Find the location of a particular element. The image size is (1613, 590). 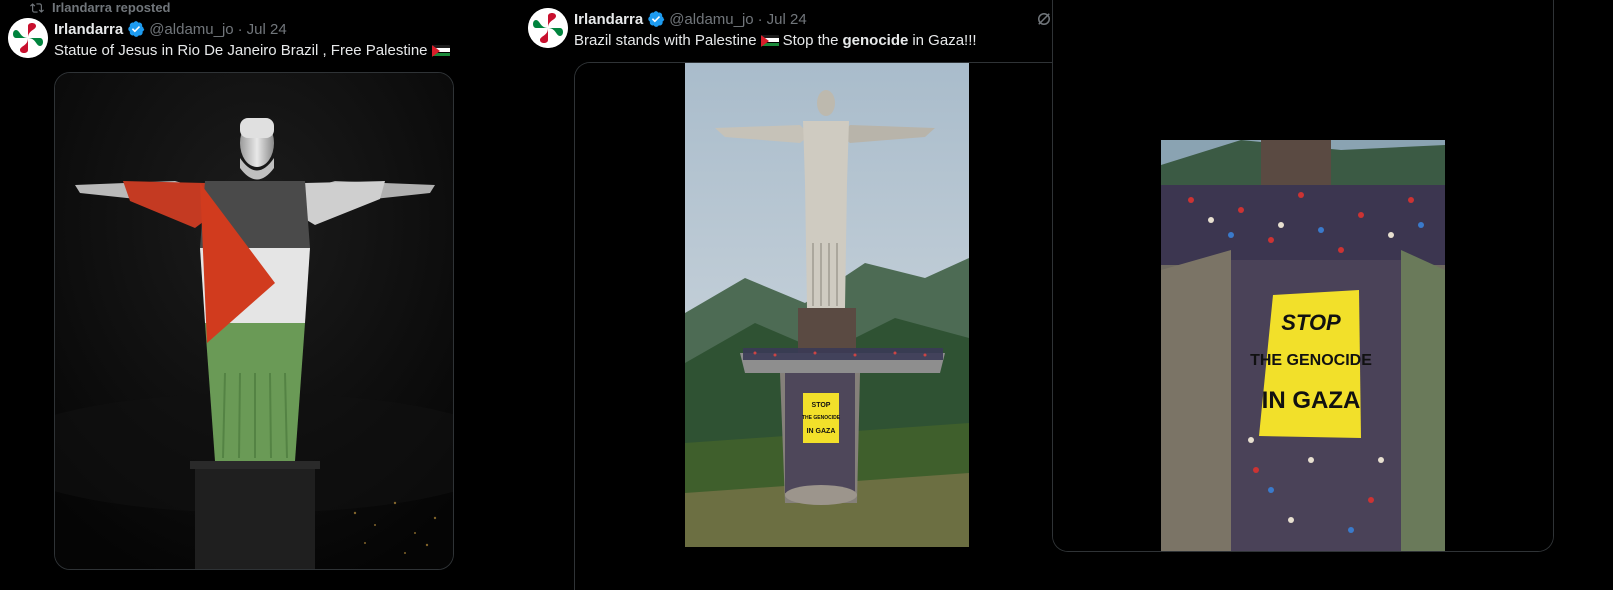

repost-icon is located at coordinates (37, 7).